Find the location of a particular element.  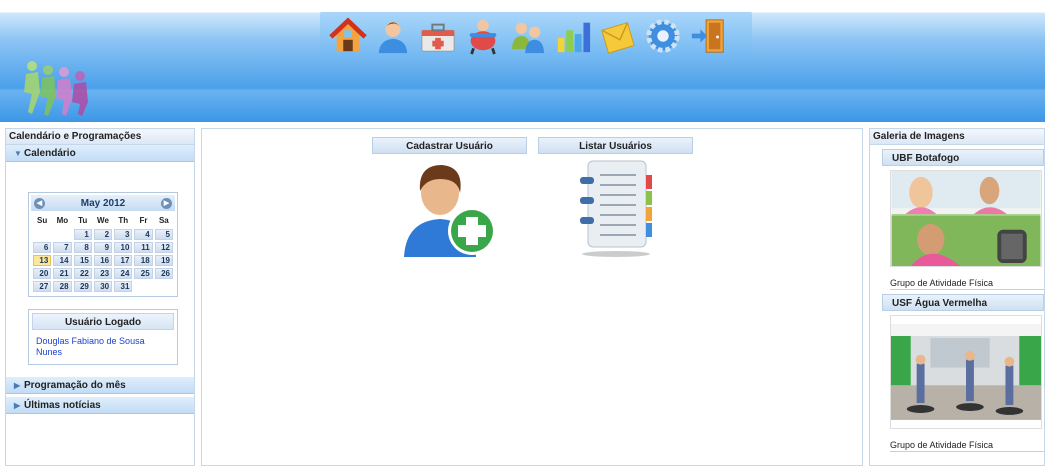

calendar-header: ◀ May 2012 ▶ is located at coordinates (103, 203).